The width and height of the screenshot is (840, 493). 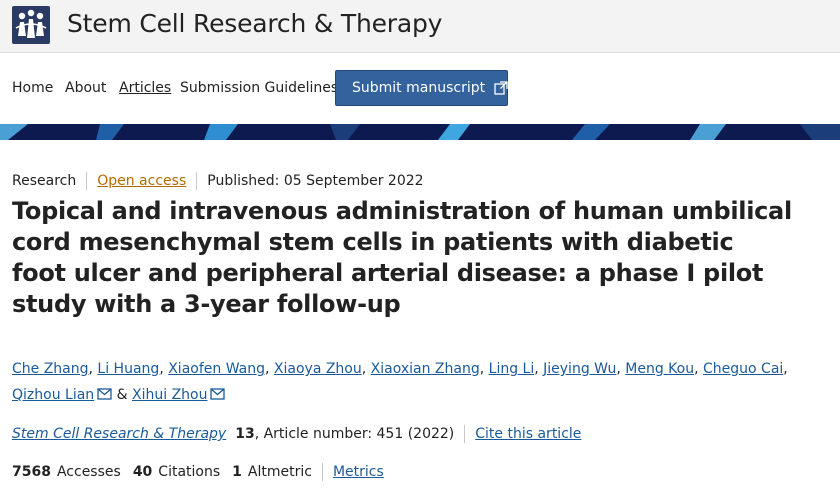 I want to click on journal-header: Stem Cell Research & Therapy, so click(x=420, y=26).